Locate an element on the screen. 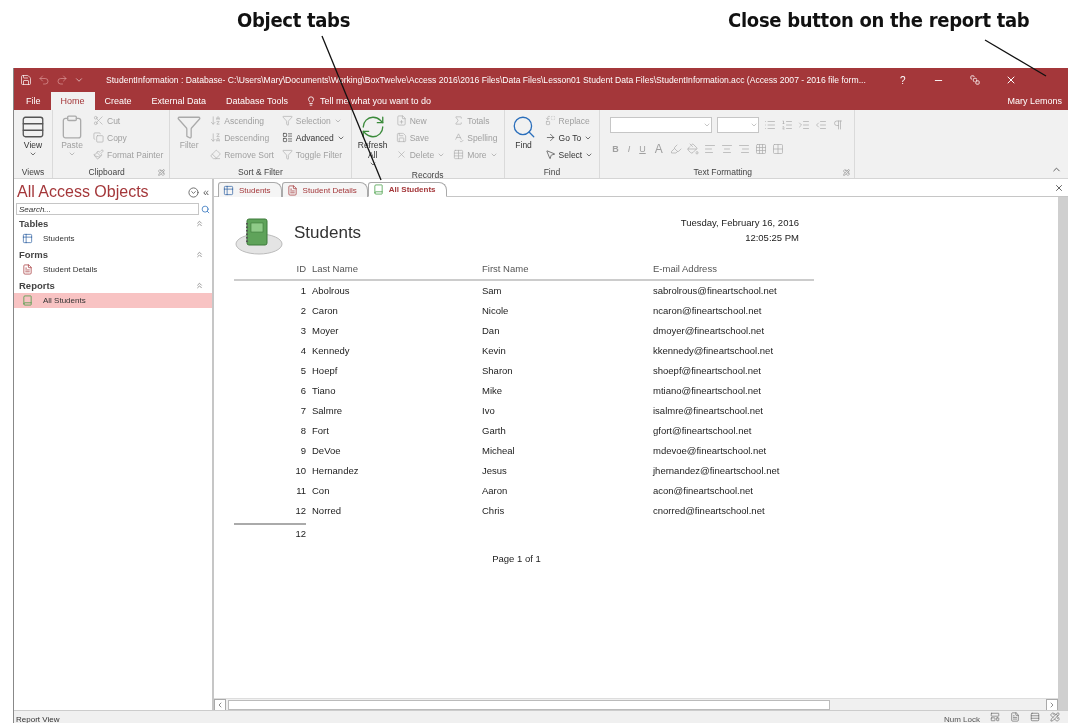 The image size is (1073, 723). nav-group-header: Forms is located at coordinates (113, 254).